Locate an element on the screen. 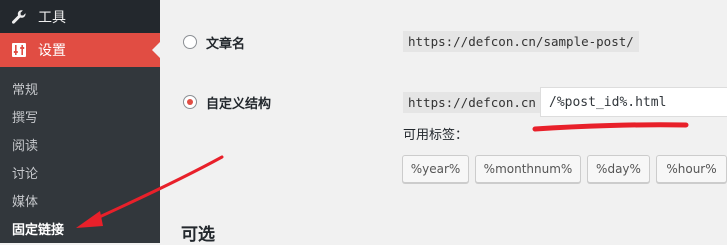  submenu-item-reading: 阅读 is located at coordinates (25, 144).